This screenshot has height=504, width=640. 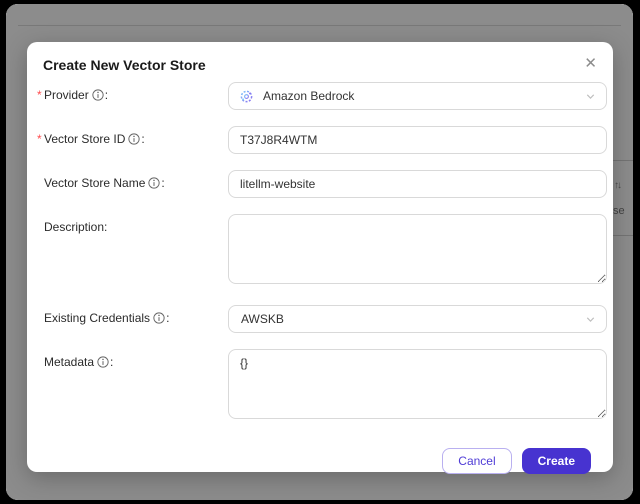 I want to click on form-row-vector-store-name: Vector Store Name:, so click(x=317, y=184).